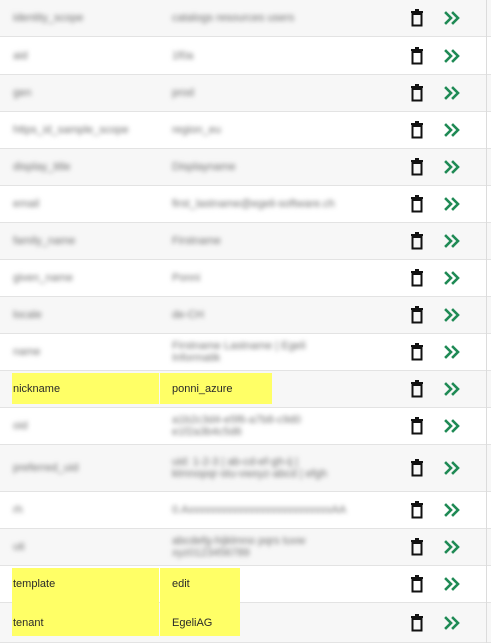 The height and width of the screenshot is (643, 491). Describe the element at coordinates (245, 623) in the screenshot. I see `table-row: tenant EgeliAG` at that location.